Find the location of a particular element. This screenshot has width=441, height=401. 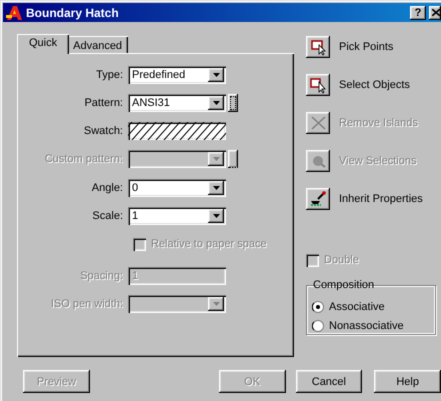

close-icon is located at coordinates (436, 12).